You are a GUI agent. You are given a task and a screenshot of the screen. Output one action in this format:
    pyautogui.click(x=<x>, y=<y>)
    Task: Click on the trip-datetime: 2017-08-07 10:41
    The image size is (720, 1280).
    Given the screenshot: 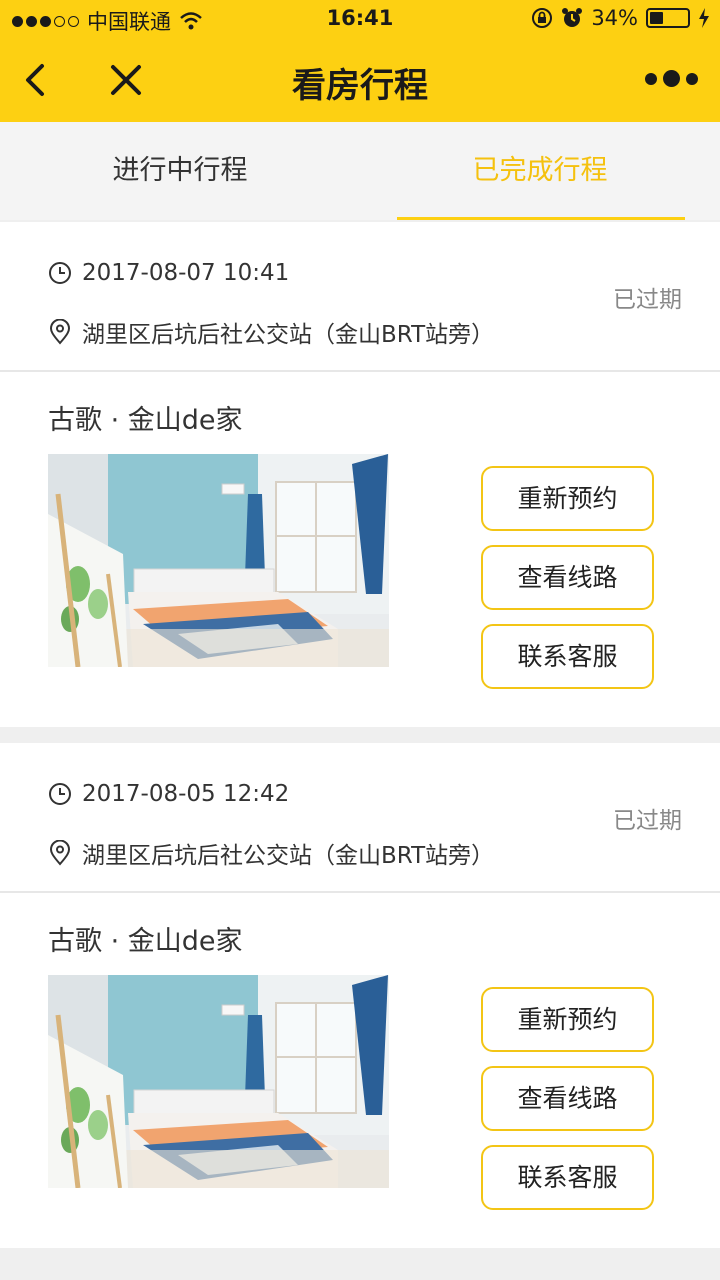 What is the action you would take?
    pyautogui.click(x=186, y=273)
    